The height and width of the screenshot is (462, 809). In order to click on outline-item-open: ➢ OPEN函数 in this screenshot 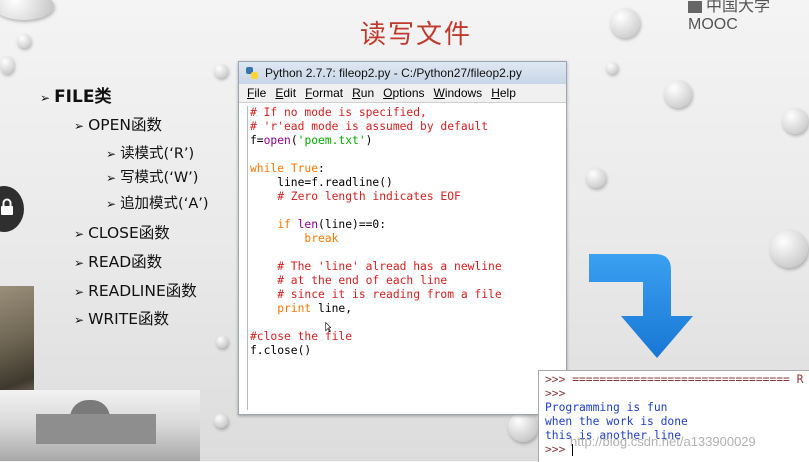, I will do `click(118, 124)`.